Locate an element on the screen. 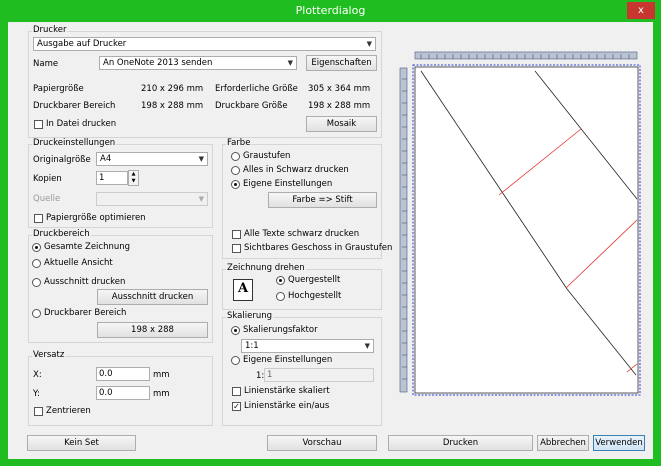  versatz-group-title: Versatz is located at coordinates (49, 355).